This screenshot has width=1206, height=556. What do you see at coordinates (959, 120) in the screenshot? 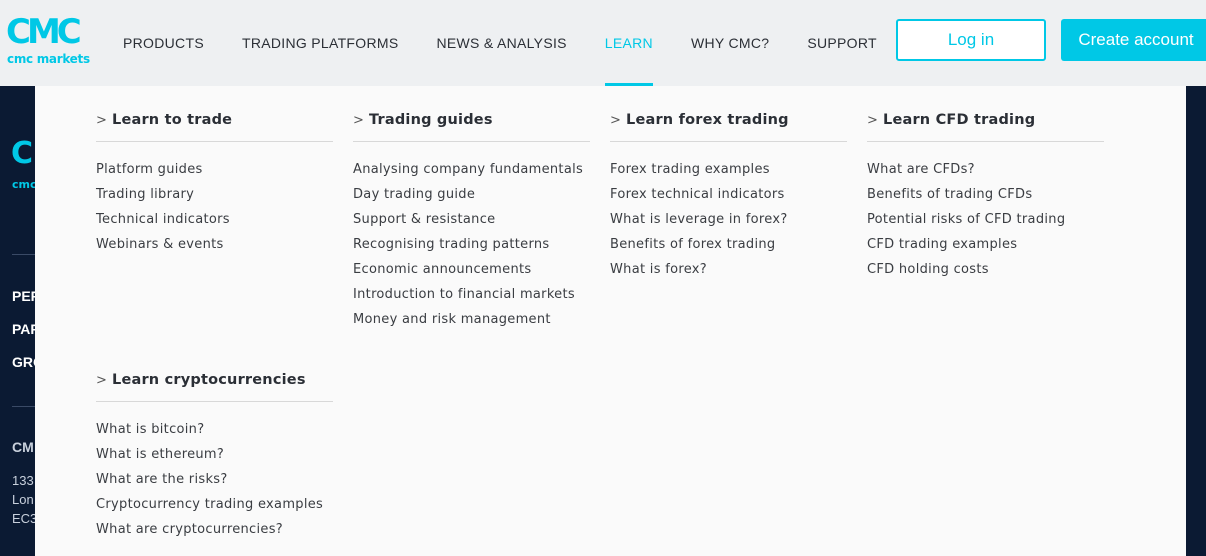
I see `column-heading-label: Learn CFD trading` at bounding box center [959, 120].